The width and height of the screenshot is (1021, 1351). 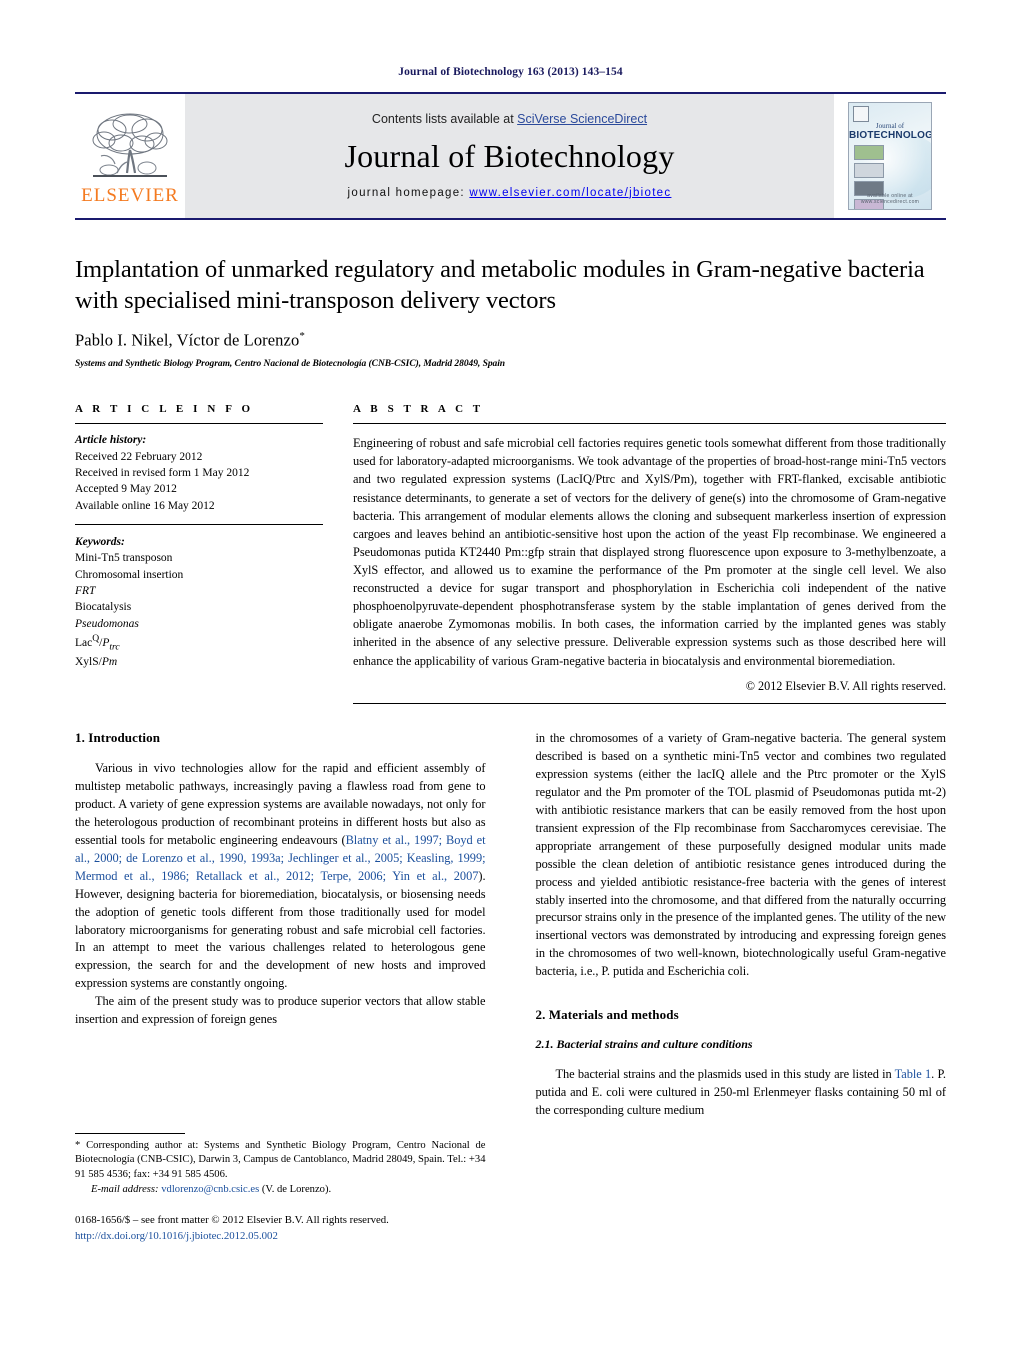 What do you see at coordinates (125, 1189) in the screenshot?
I see `email-address-label: E-mail address:` at bounding box center [125, 1189].